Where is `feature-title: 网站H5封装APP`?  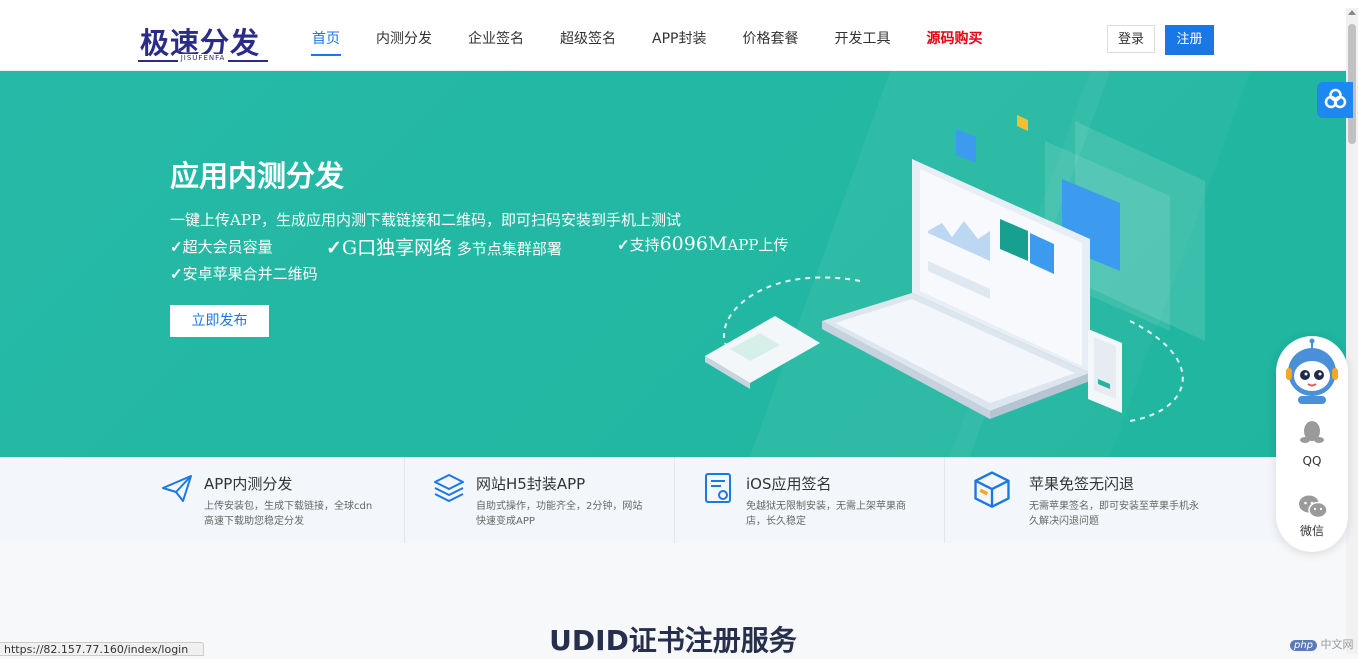 feature-title: 网站H5封装APP is located at coordinates (531, 484).